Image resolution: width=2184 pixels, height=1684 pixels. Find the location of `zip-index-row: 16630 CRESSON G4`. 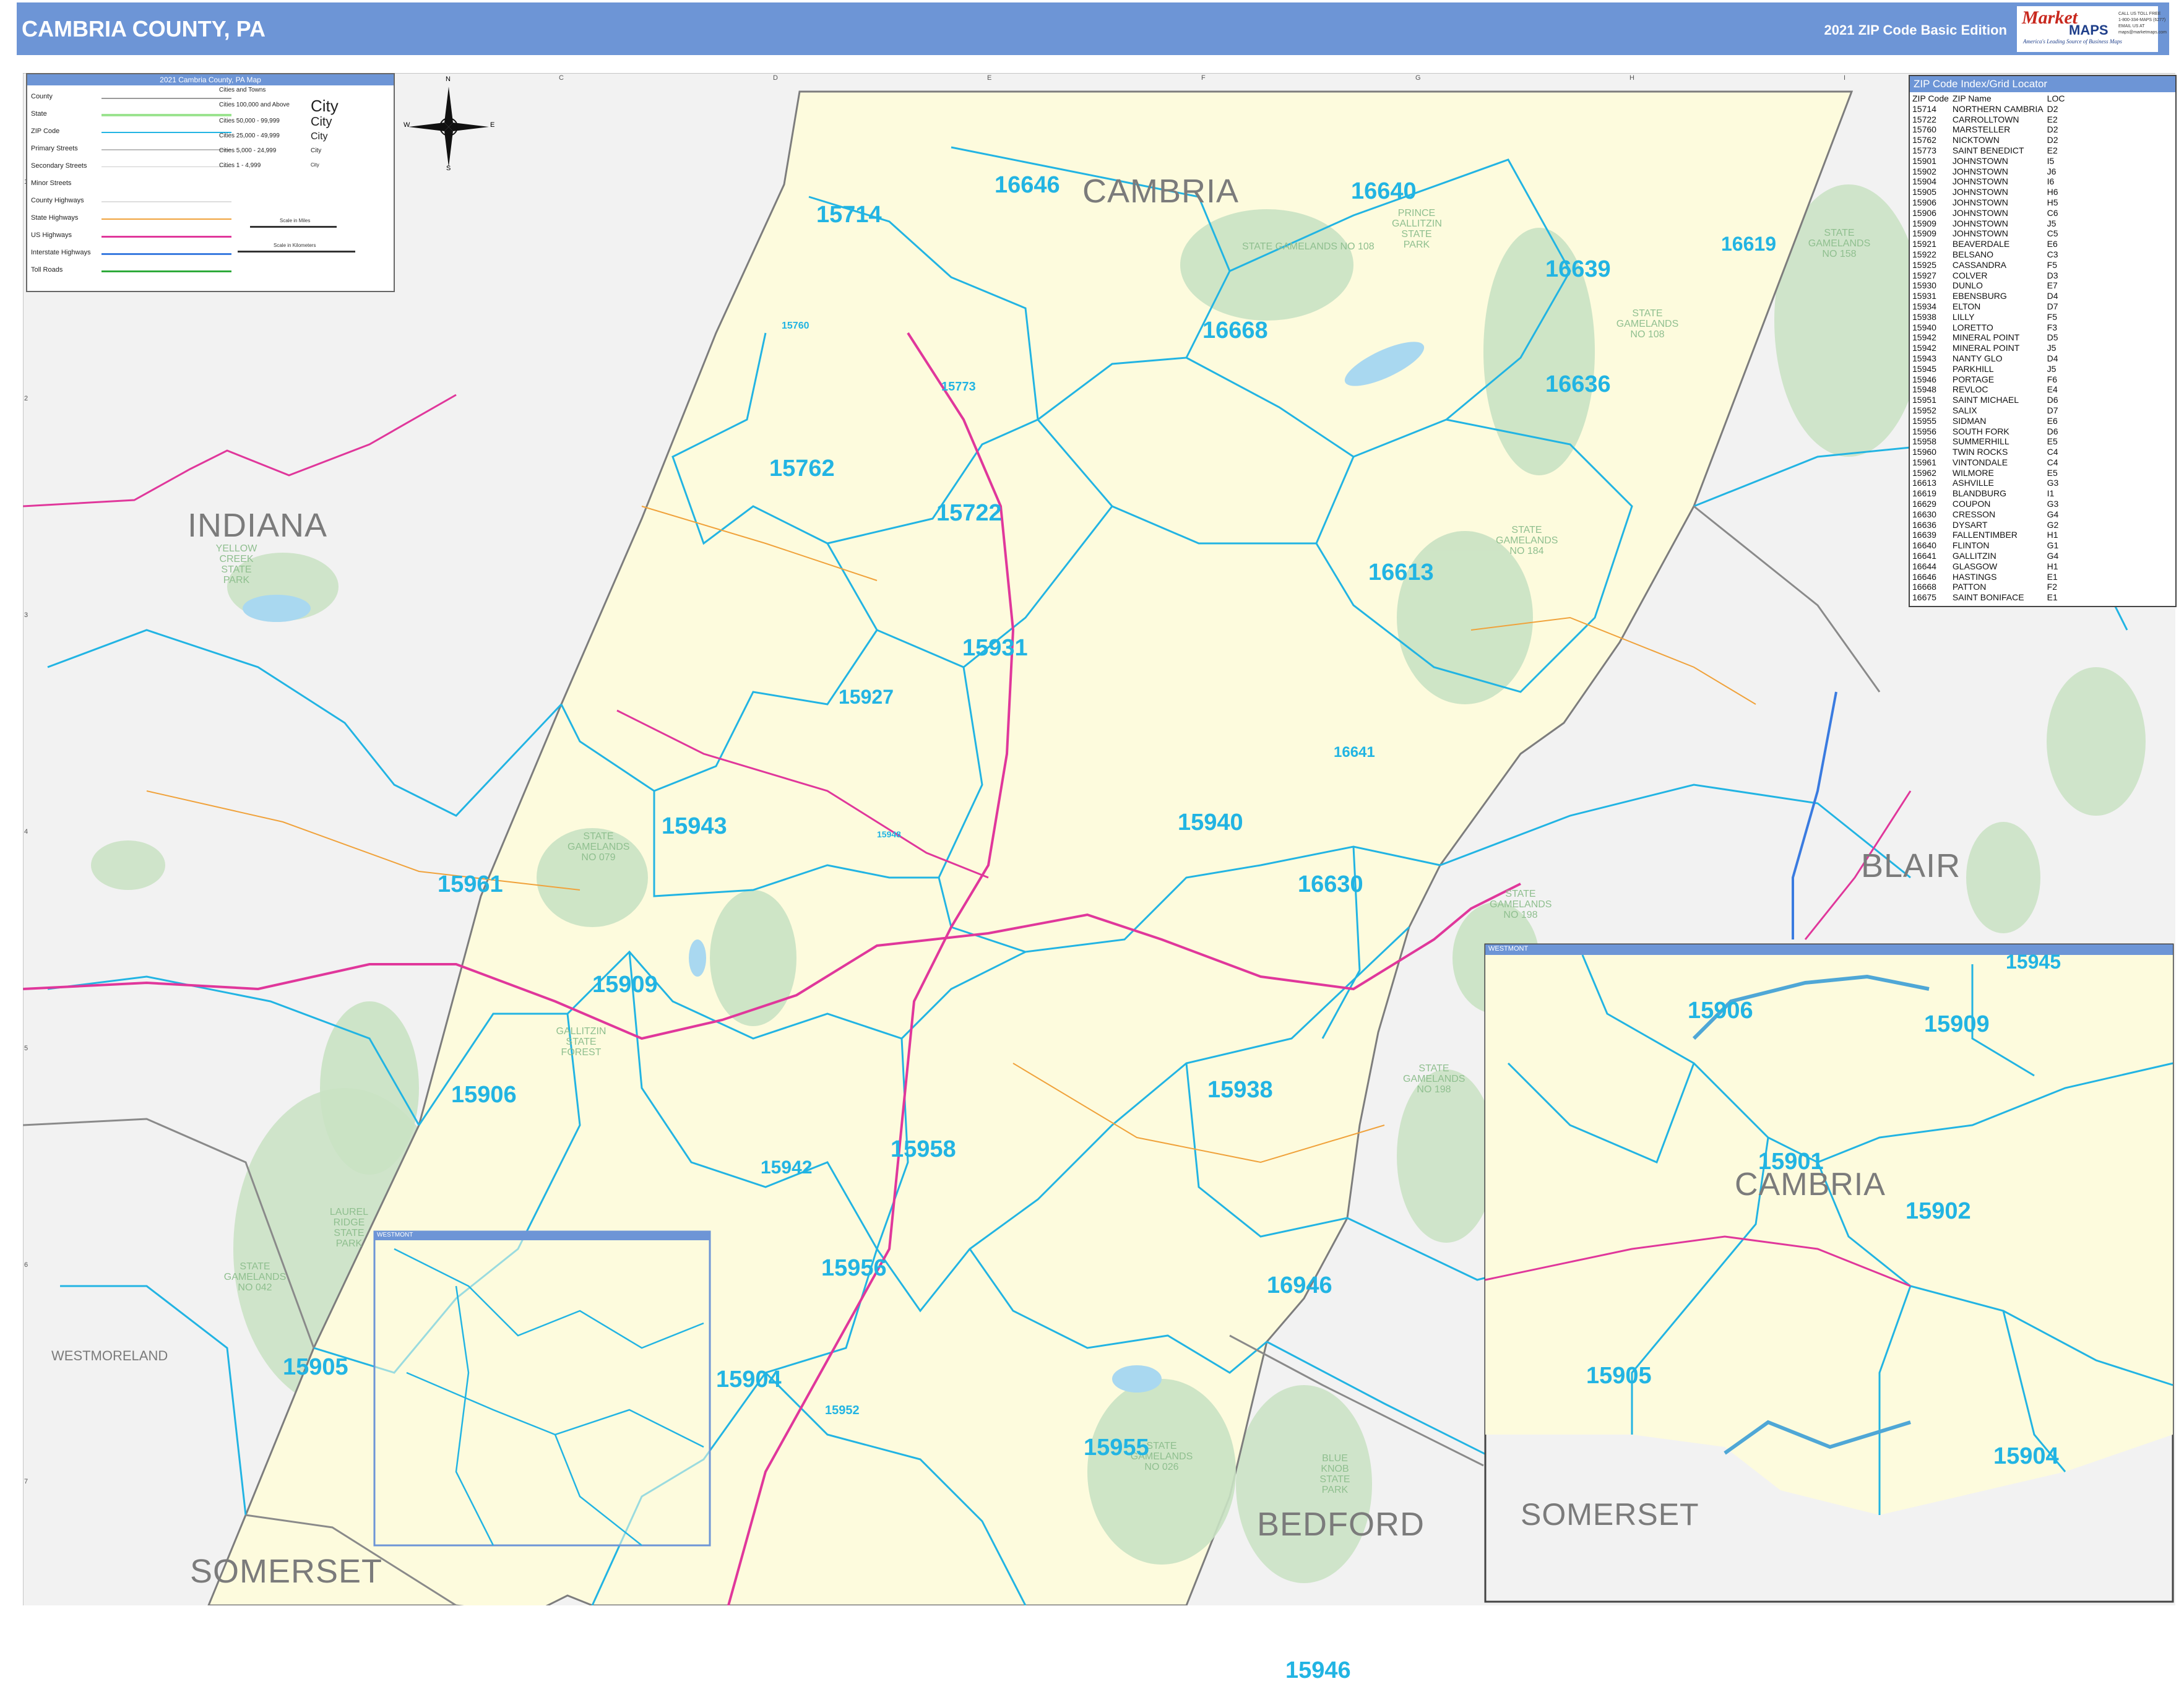

zip-index-row: 16630 CRESSON G4 is located at coordinates (1990, 514).